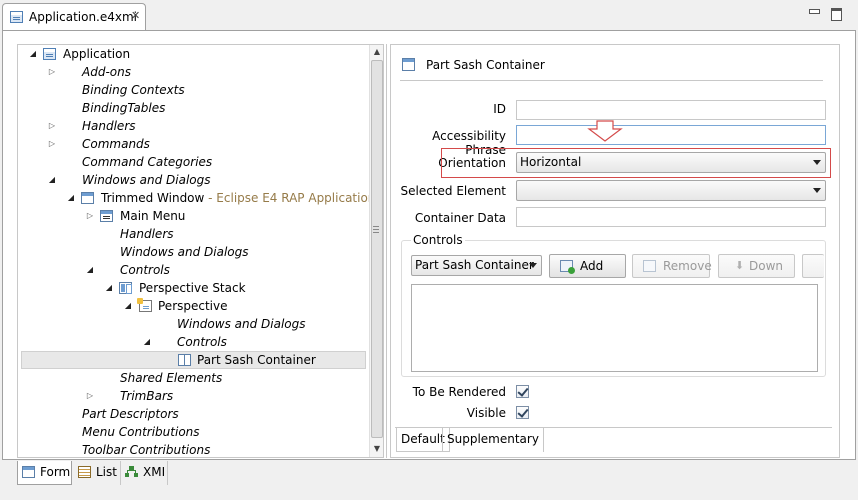  What do you see at coordinates (193, 432) in the screenshot?
I see `tree-item-menu-contributions: Menu Contributions` at bounding box center [193, 432].